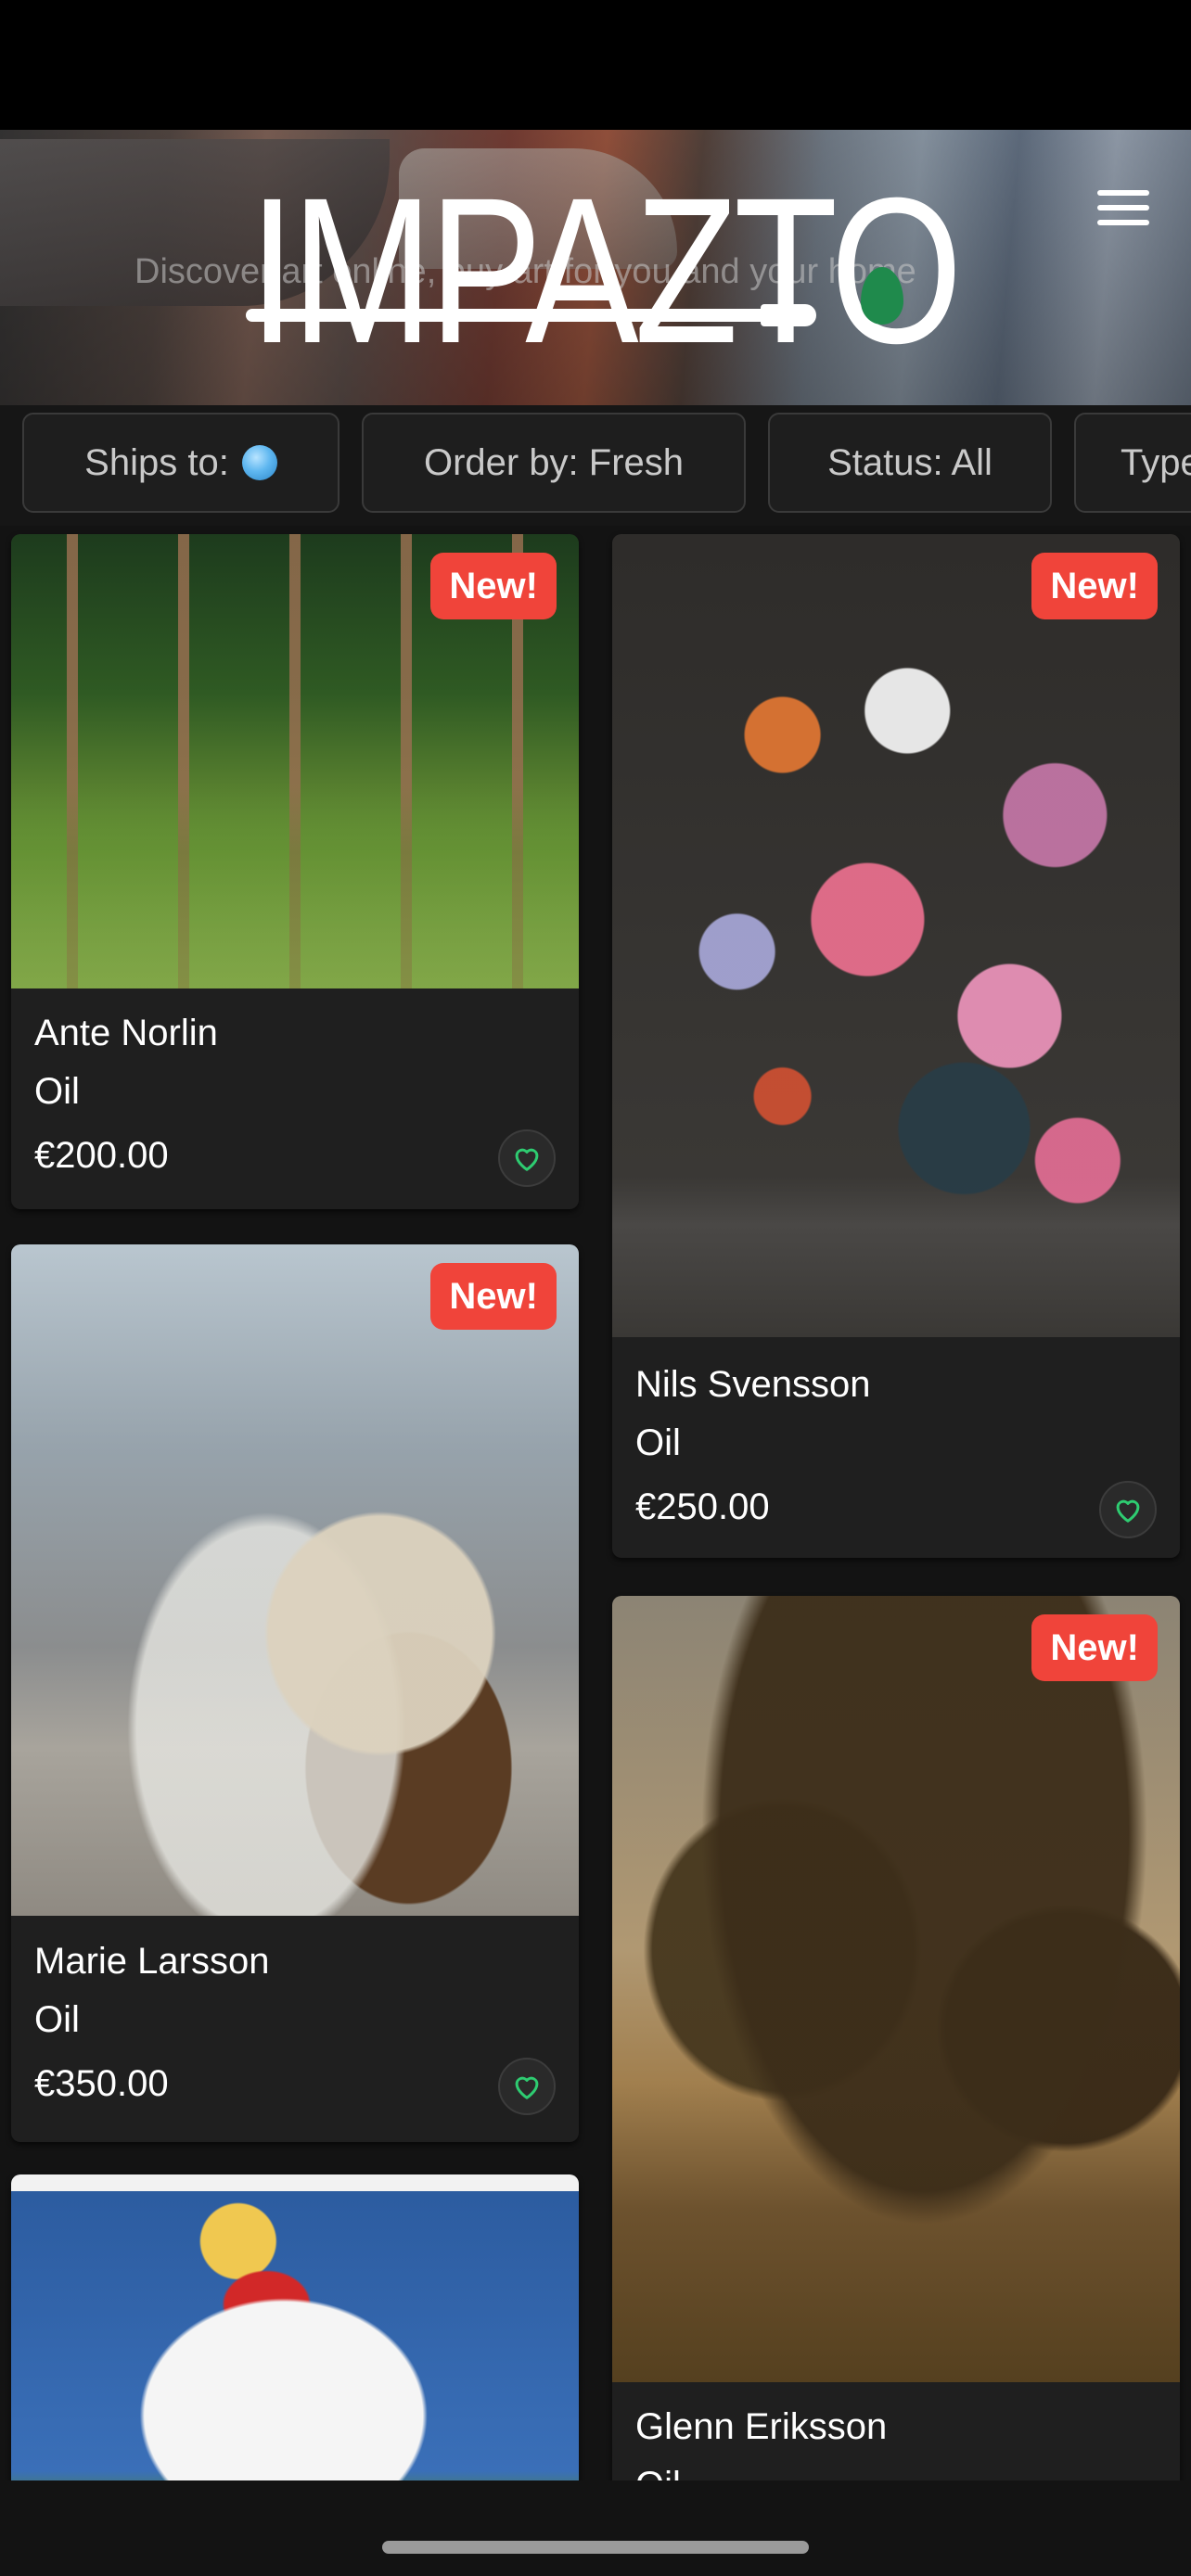  I want to click on type-filter: Type, so click(1132, 463).